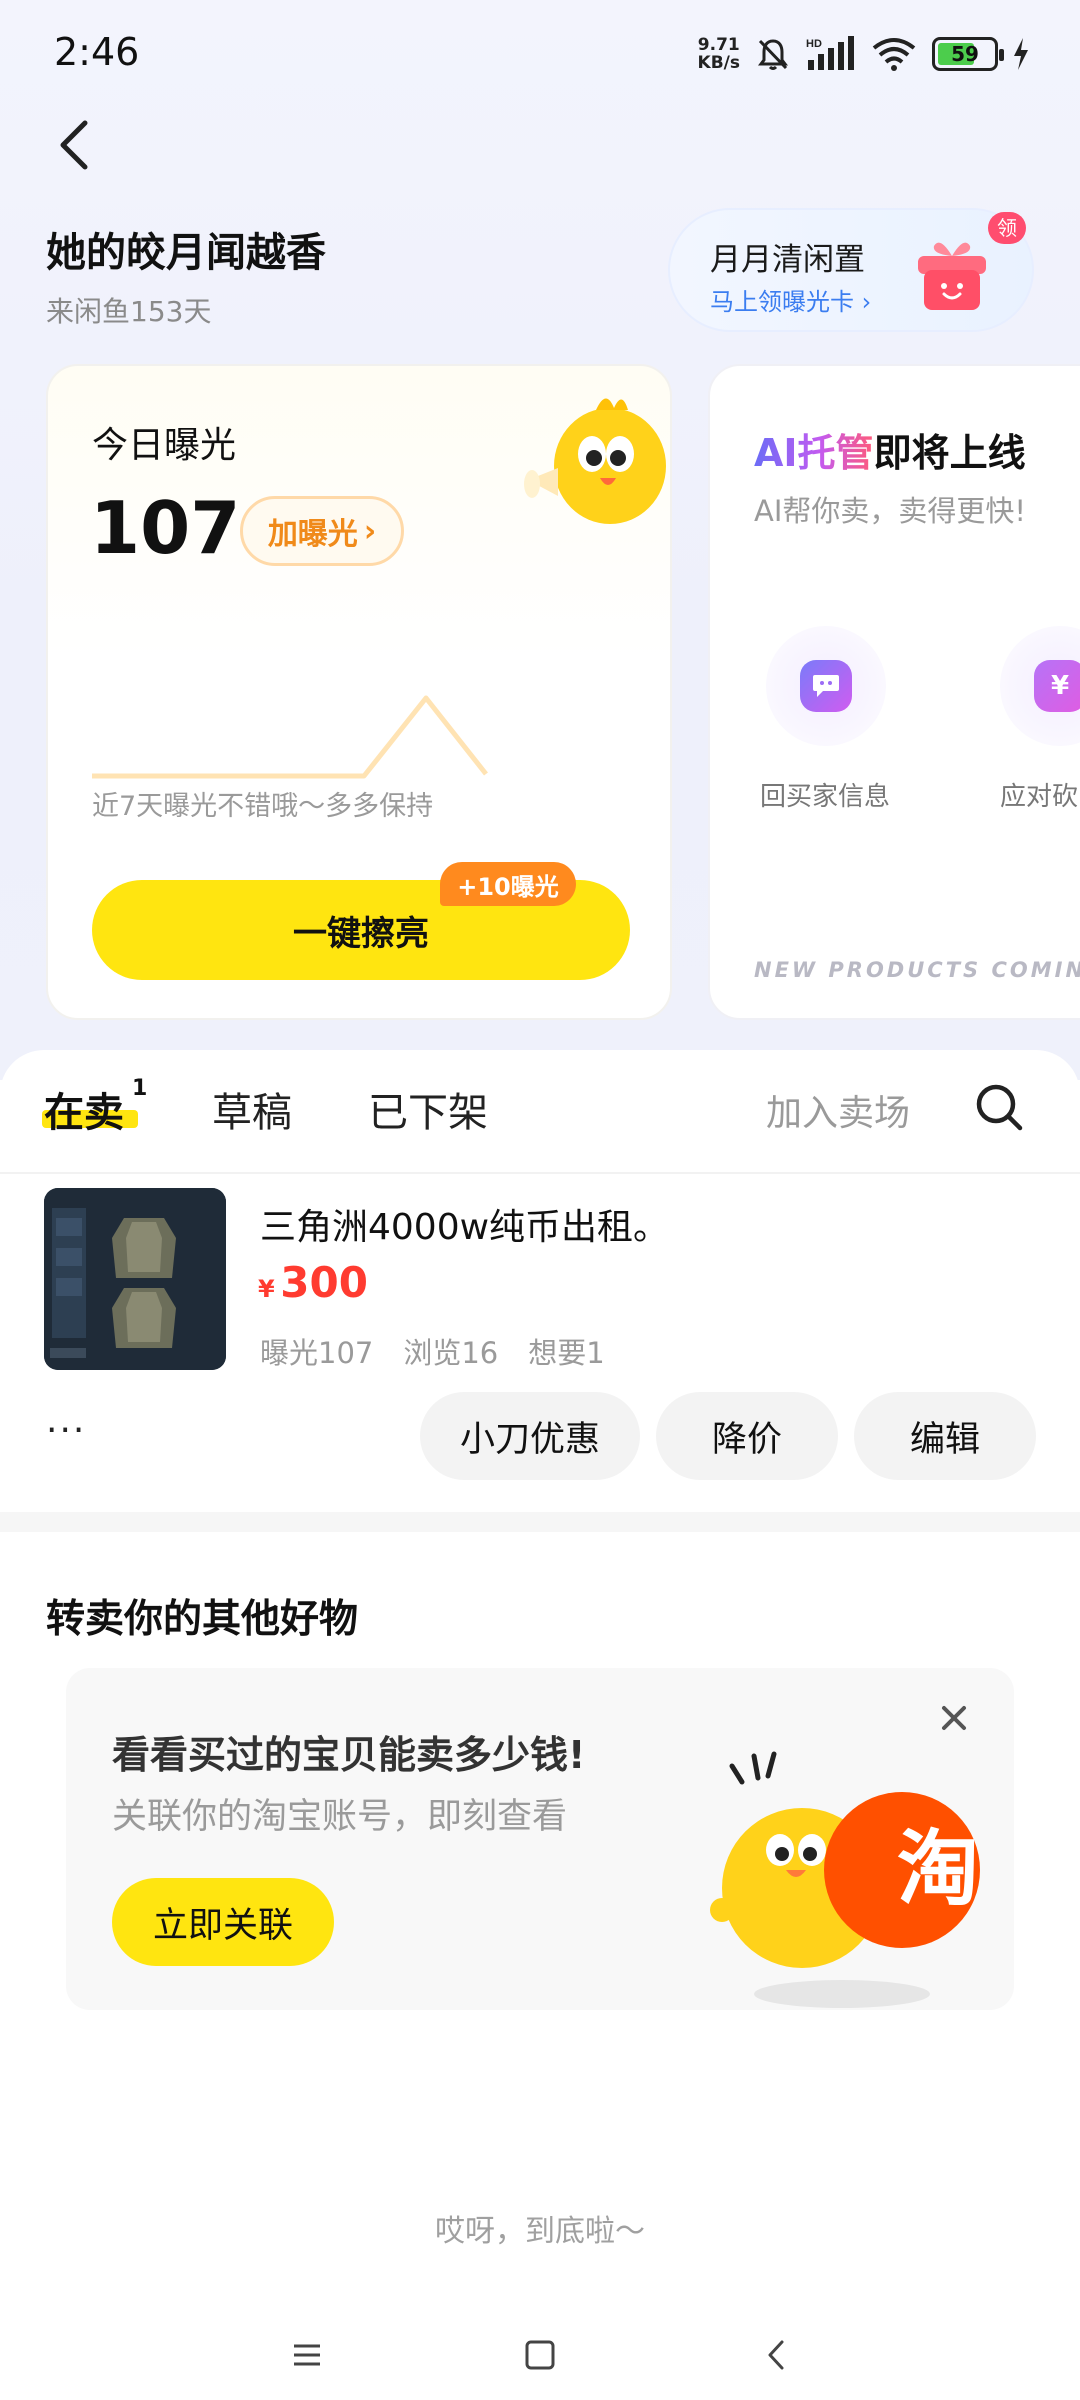  What do you see at coordinates (252, 1109) in the screenshot?
I see `tab-drafts: 草稿` at bounding box center [252, 1109].